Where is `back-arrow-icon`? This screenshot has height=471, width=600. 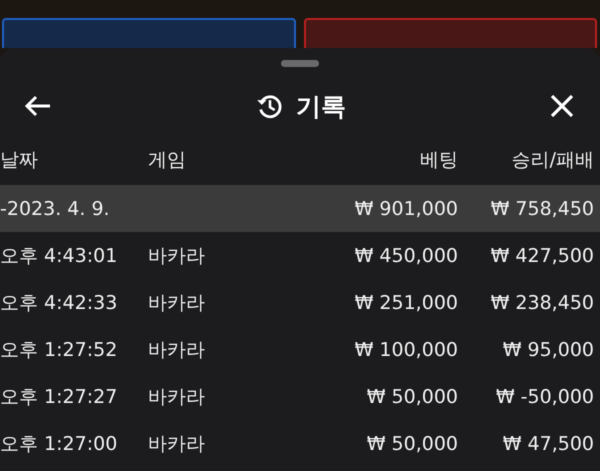 back-arrow-icon is located at coordinates (38, 106).